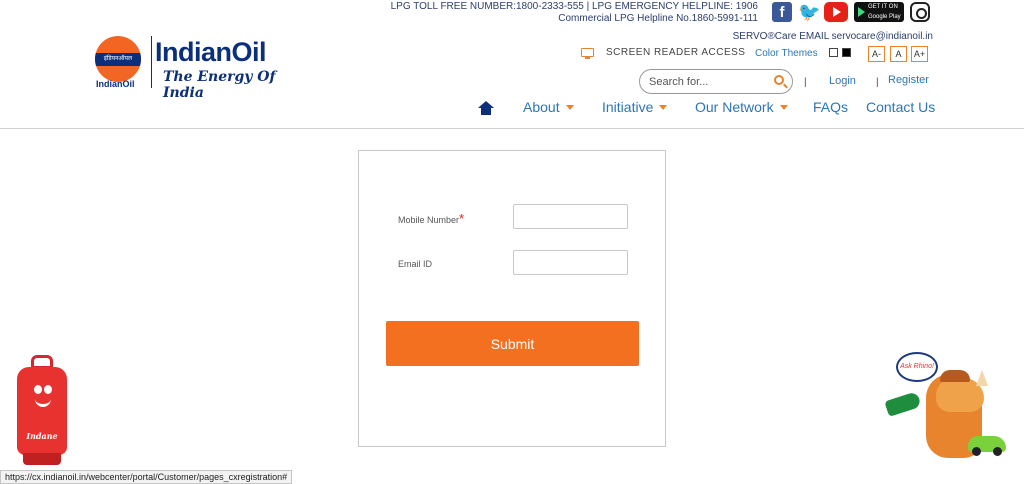  What do you see at coordinates (908, 80) in the screenshot?
I see `register-link: Register` at bounding box center [908, 80].